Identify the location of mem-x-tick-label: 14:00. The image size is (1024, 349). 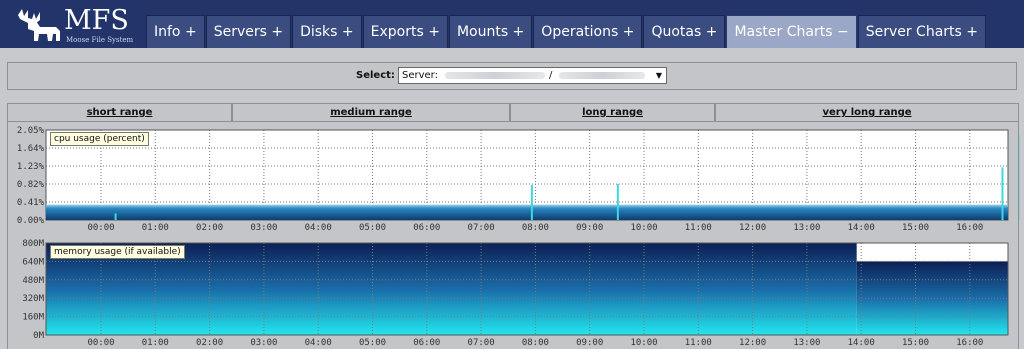
(861, 343).